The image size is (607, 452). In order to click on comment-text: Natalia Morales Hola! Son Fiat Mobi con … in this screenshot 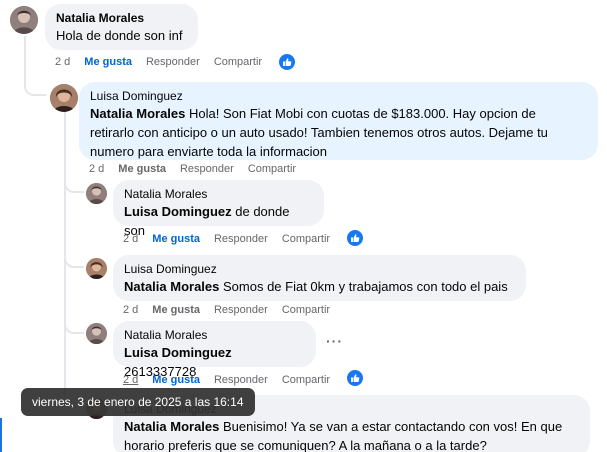, I will do `click(338, 113)`.